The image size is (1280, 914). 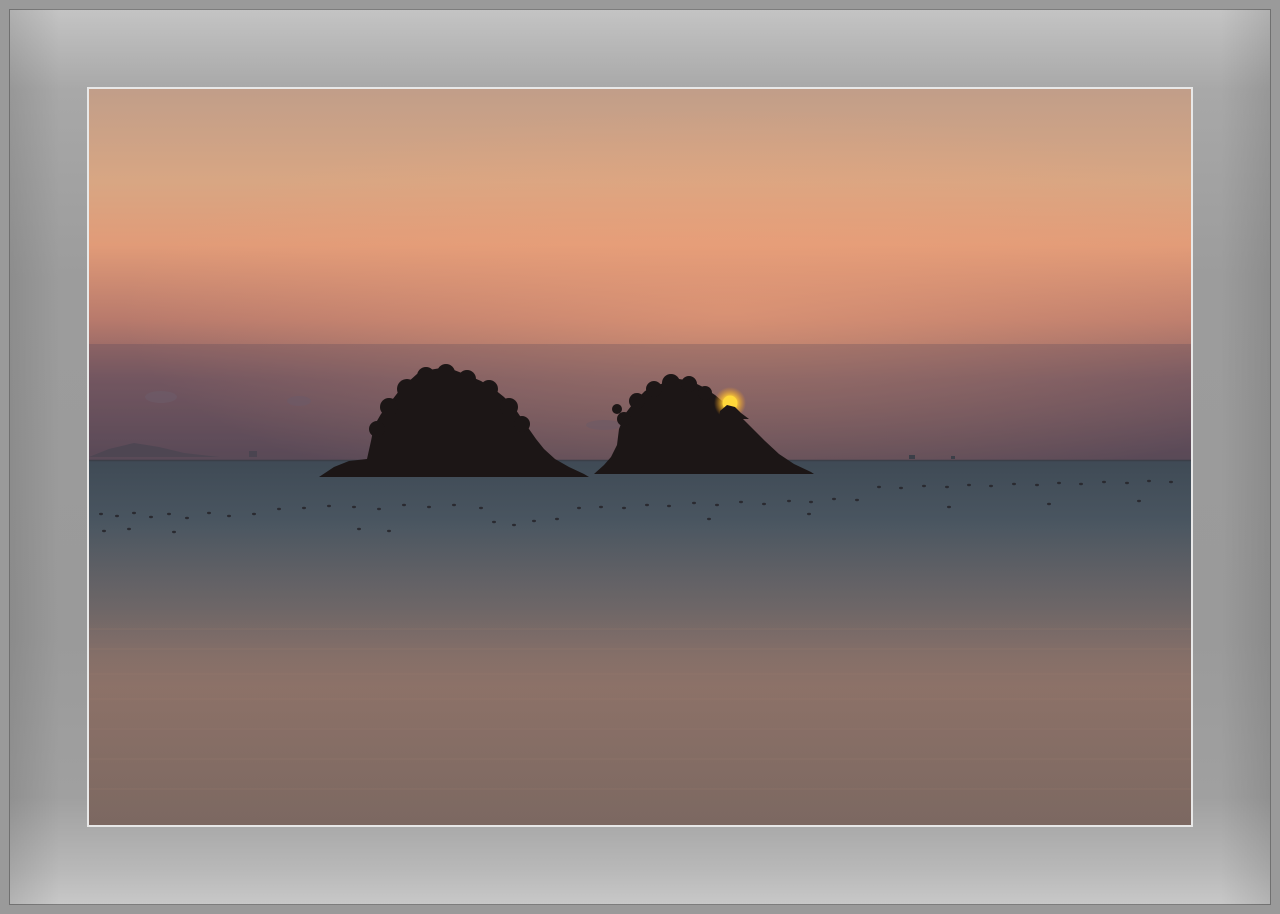 I want to click on distant-structure, so click(x=253, y=454).